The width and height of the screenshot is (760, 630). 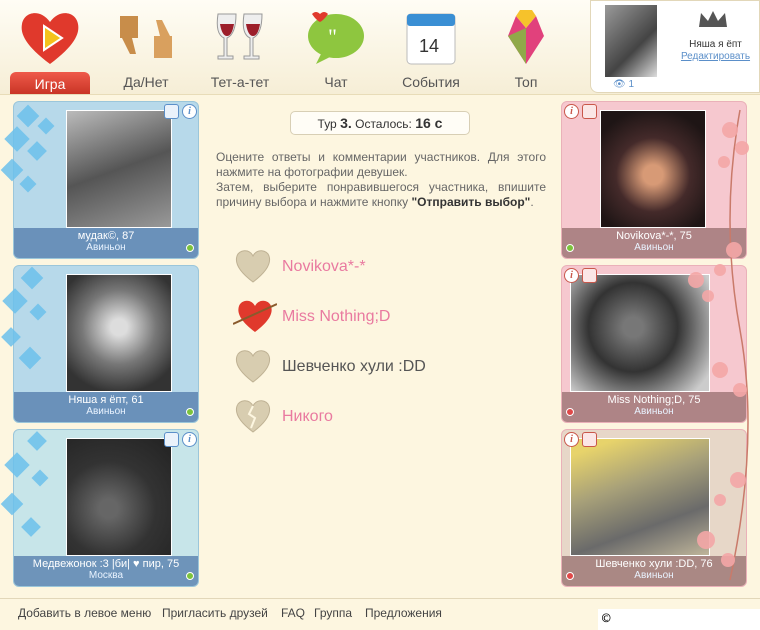 What do you see at coordinates (631, 41) in the screenshot?
I see `profile-avatar` at bounding box center [631, 41].